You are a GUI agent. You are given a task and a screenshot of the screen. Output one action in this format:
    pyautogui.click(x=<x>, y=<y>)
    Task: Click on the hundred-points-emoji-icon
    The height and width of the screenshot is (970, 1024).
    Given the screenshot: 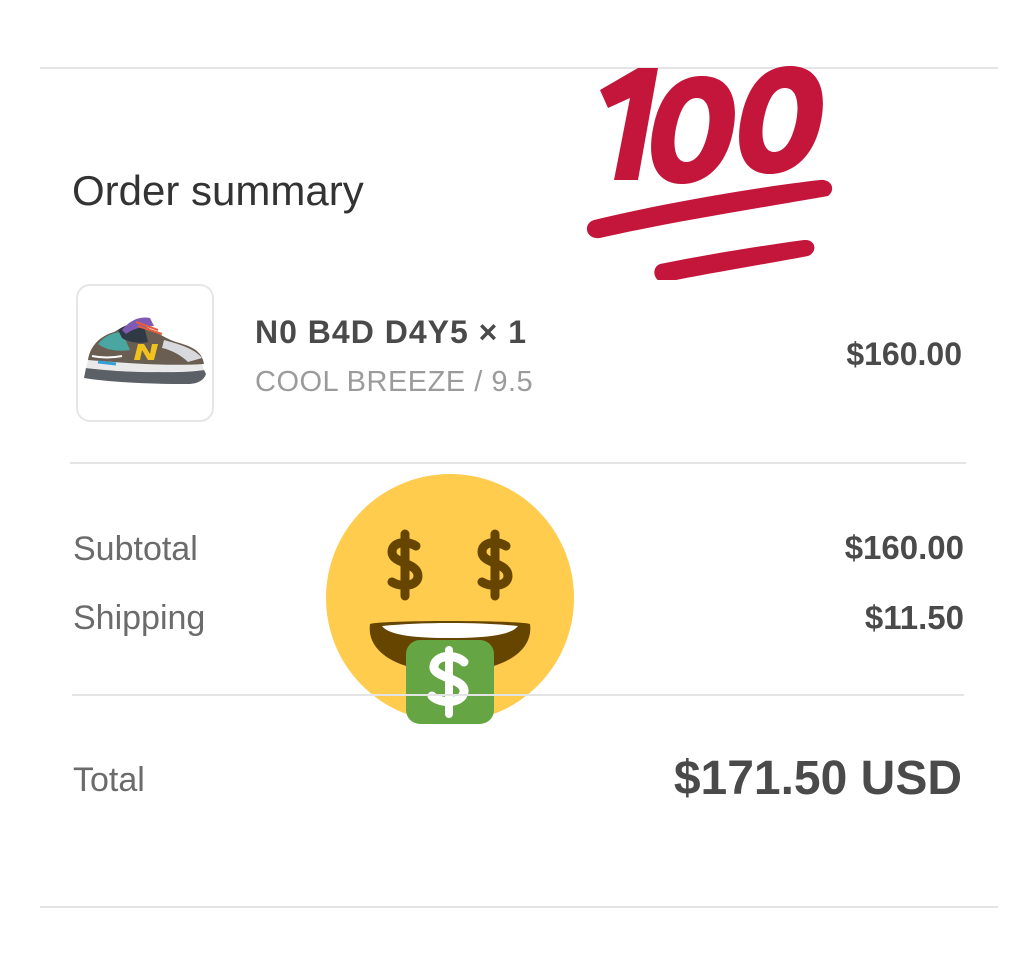 What is the action you would take?
    pyautogui.click(x=710, y=162)
    